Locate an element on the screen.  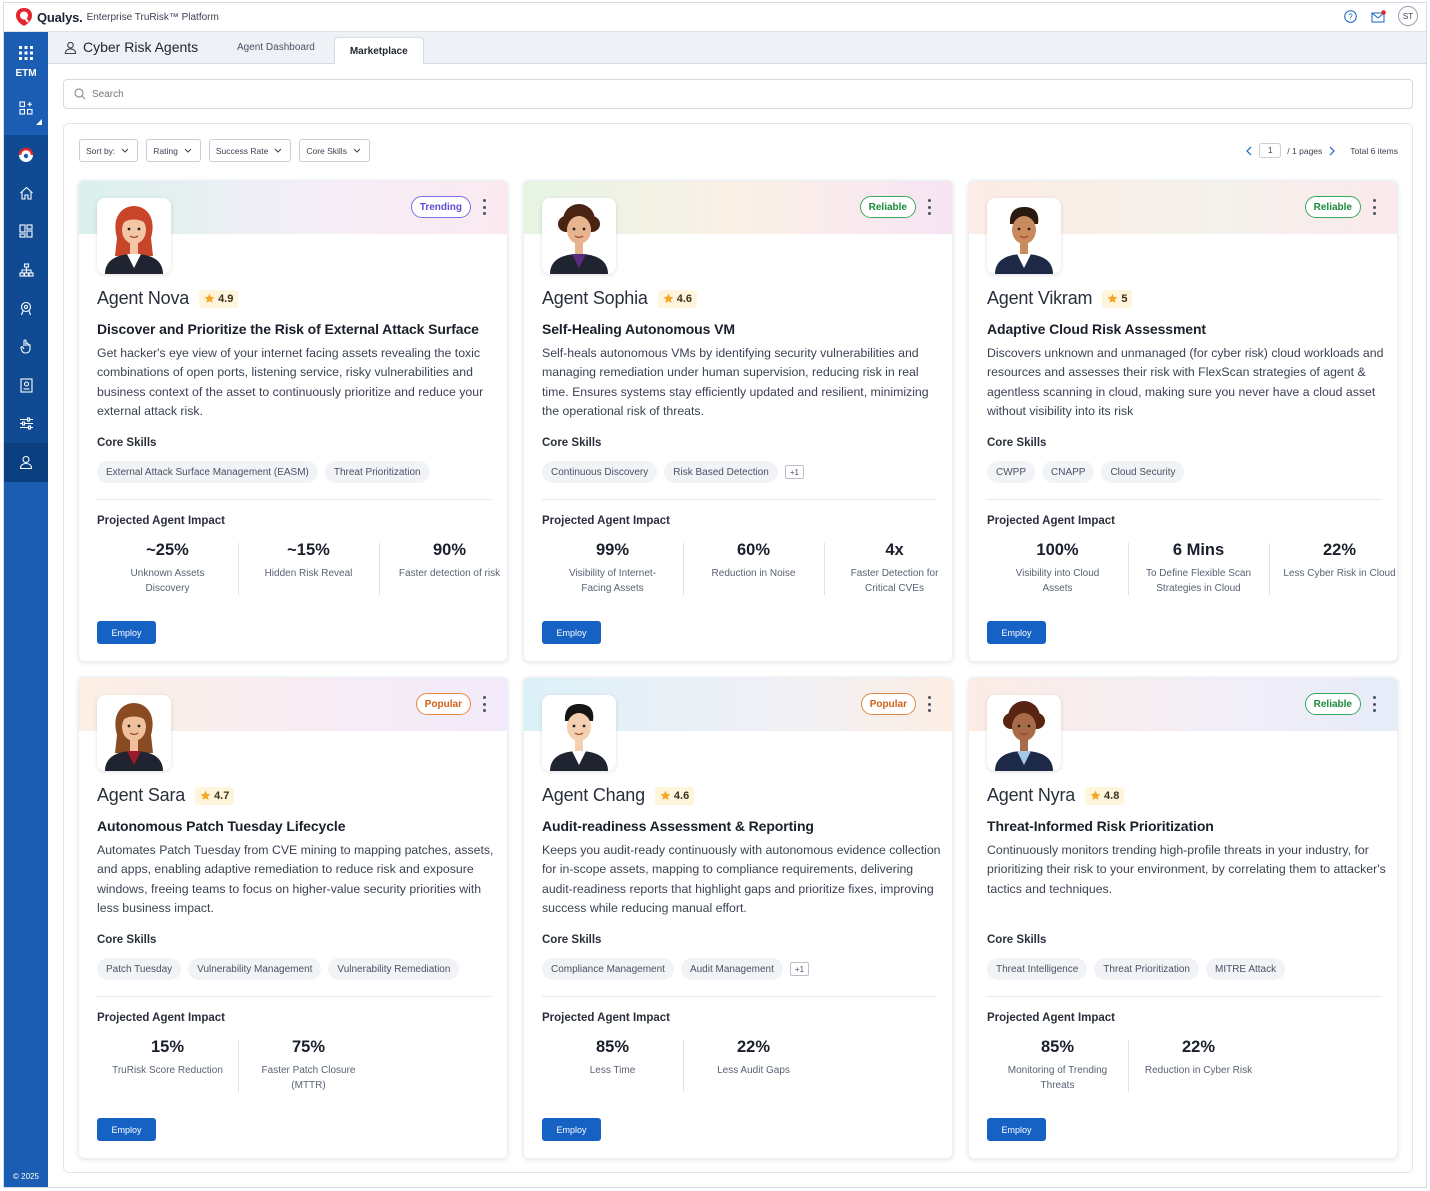
sidebar-item-modules is located at coordinates (26, 108).